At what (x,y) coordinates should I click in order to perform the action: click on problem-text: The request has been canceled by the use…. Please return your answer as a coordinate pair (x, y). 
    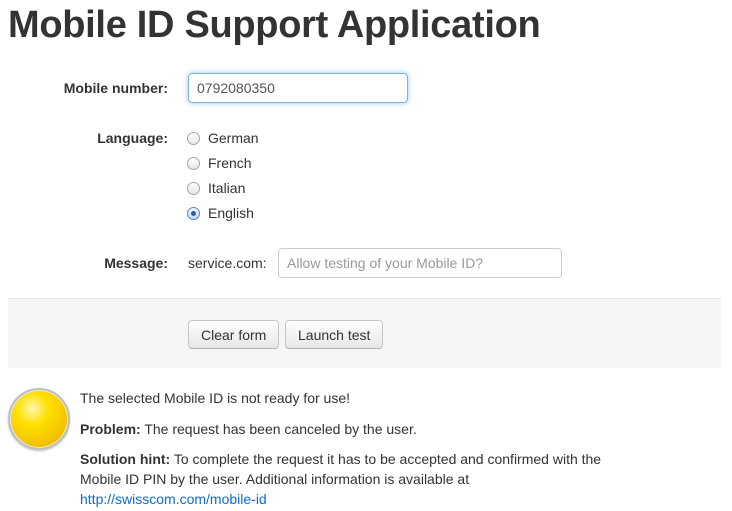
    Looking at the image, I should click on (278, 429).